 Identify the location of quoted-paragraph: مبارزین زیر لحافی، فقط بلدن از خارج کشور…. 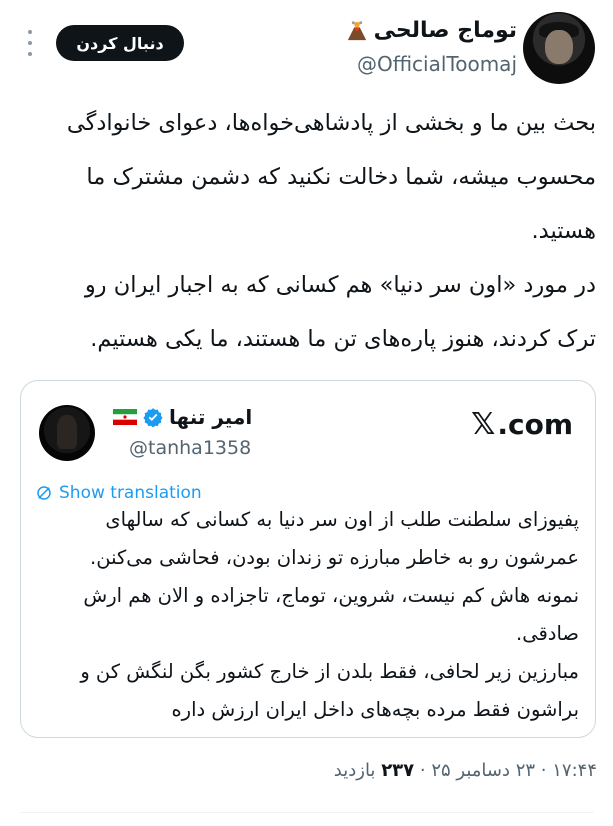
(329, 690).